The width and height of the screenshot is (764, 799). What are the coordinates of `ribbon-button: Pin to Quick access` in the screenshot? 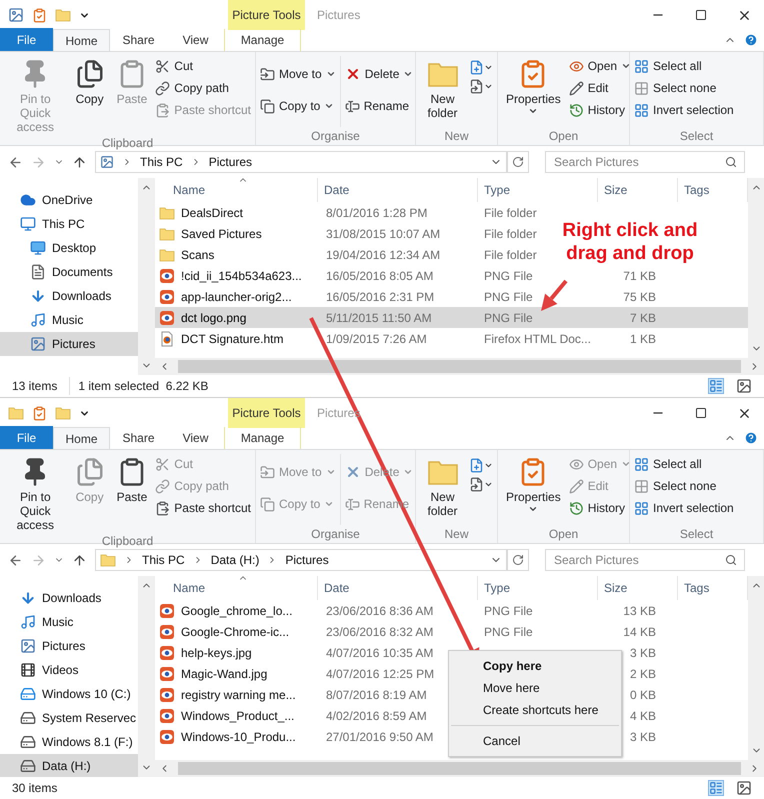 It's located at (35, 493).